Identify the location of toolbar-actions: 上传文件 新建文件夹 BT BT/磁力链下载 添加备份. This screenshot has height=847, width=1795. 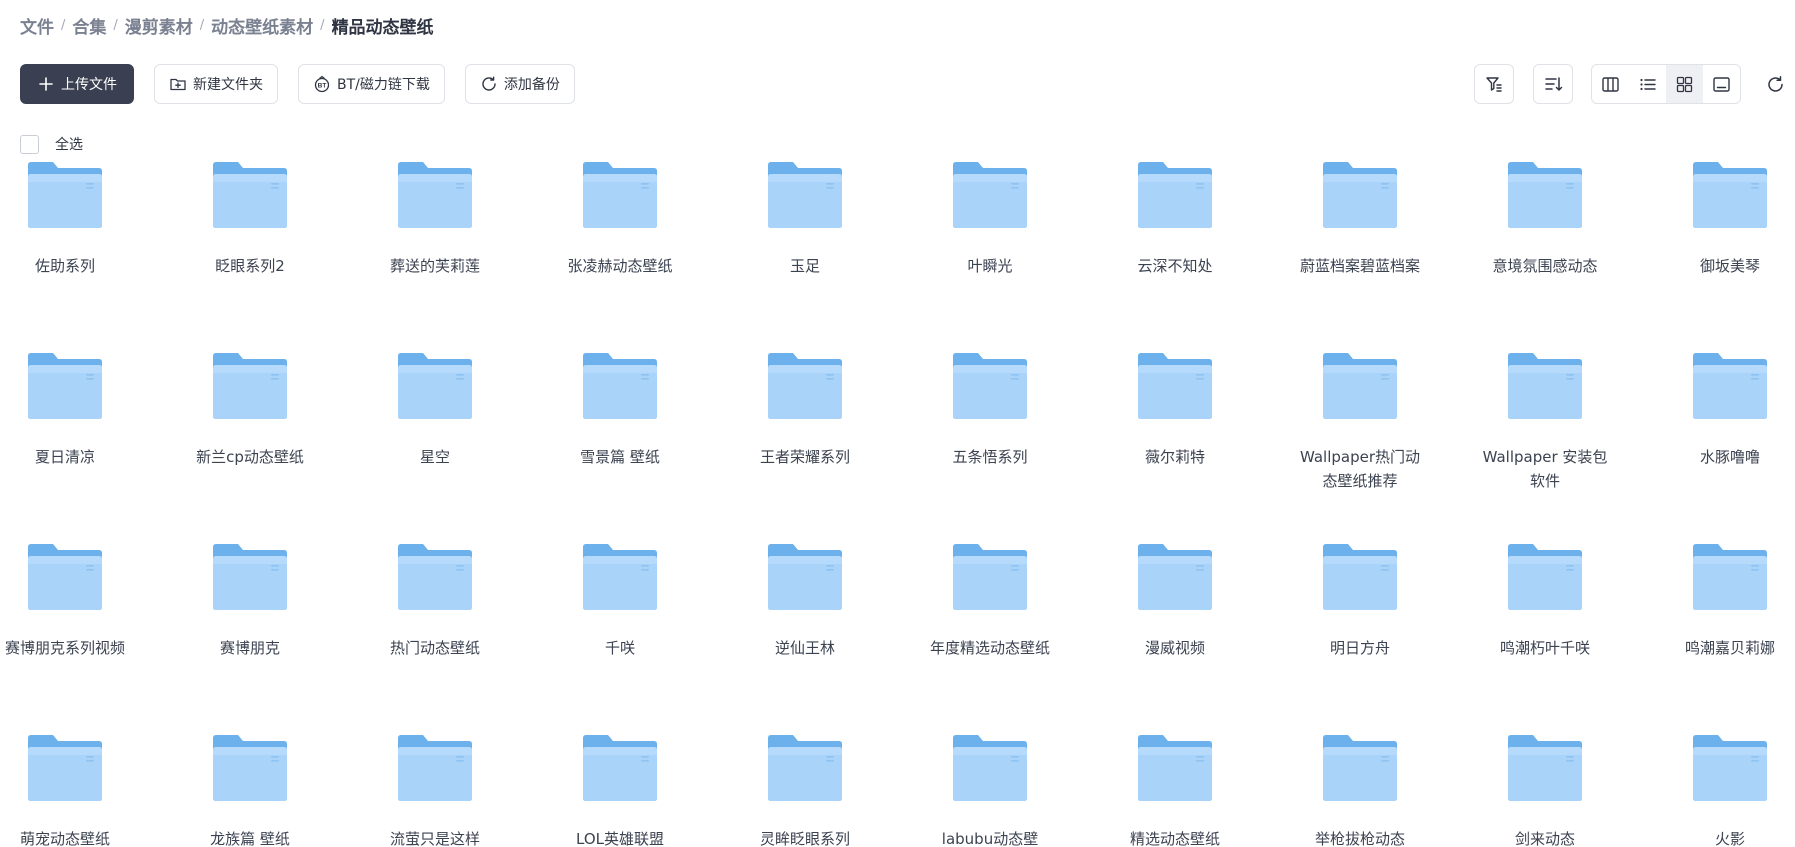
(297, 84).